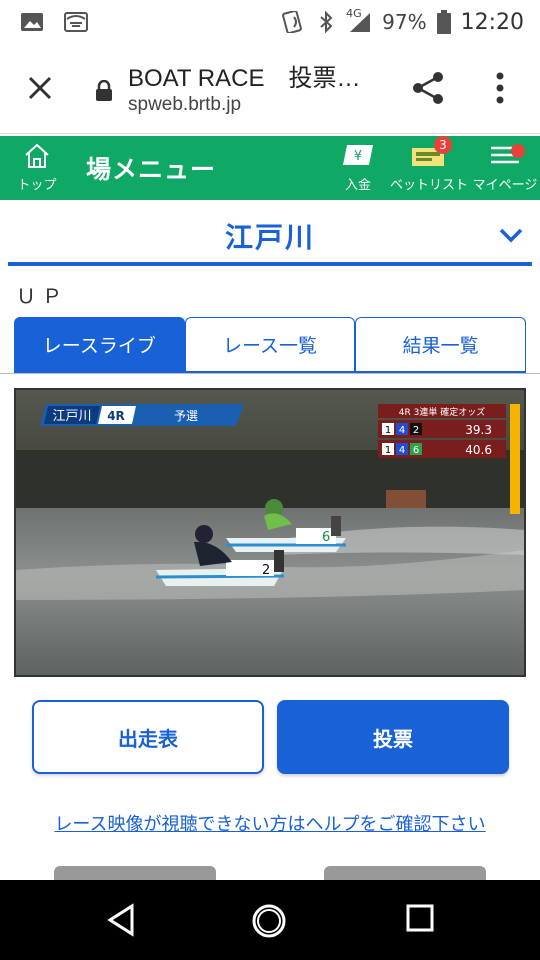  I want to click on betlist-button: 3 ベットリスト, so click(429, 164).